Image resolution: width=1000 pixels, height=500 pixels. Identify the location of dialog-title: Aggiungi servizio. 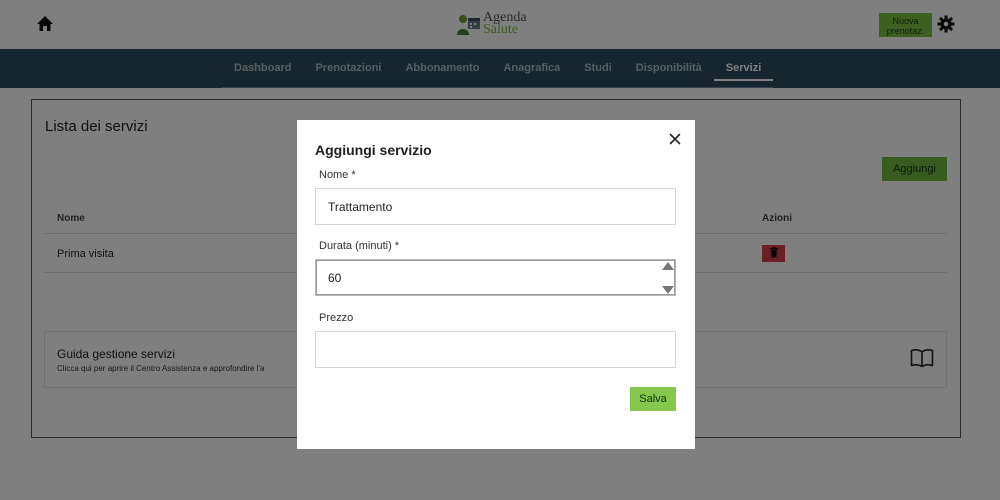
(373, 150).